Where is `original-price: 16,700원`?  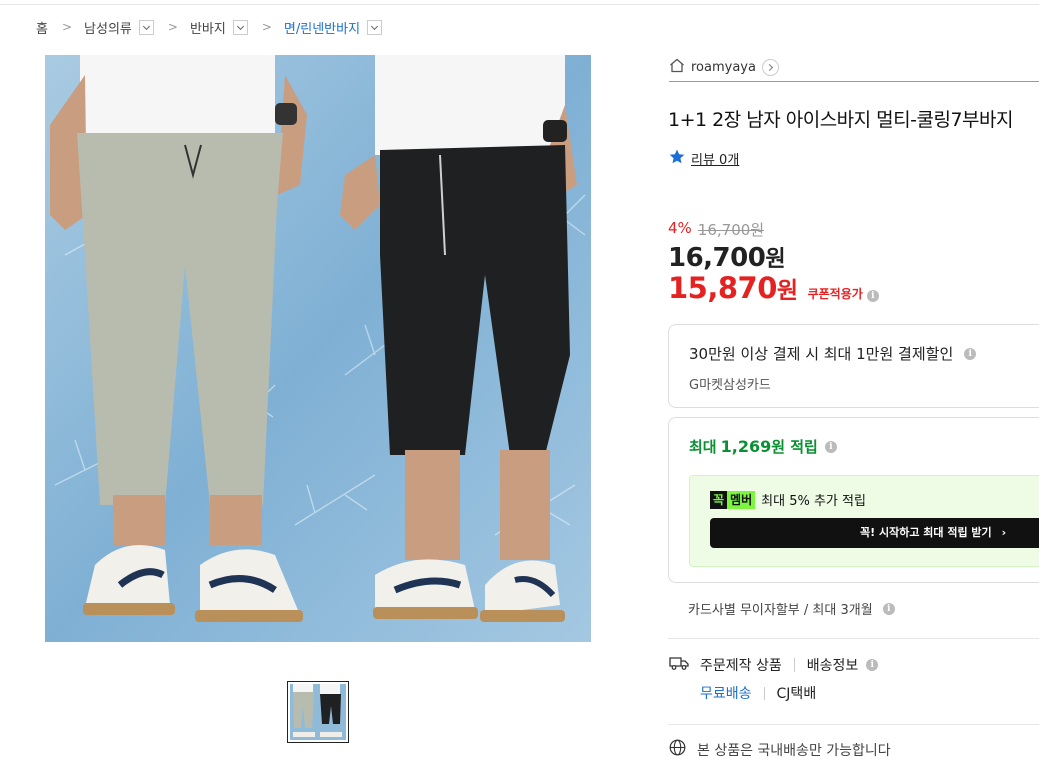 original-price: 16,700원 is located at coordinates (731, 230).